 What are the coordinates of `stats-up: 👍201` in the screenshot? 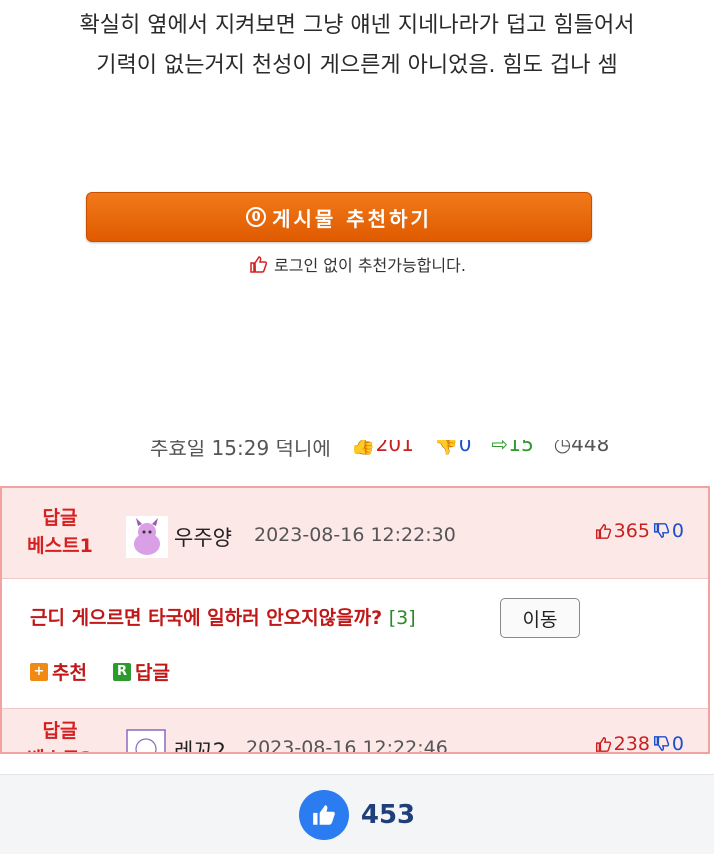 It's located at (382, 448).